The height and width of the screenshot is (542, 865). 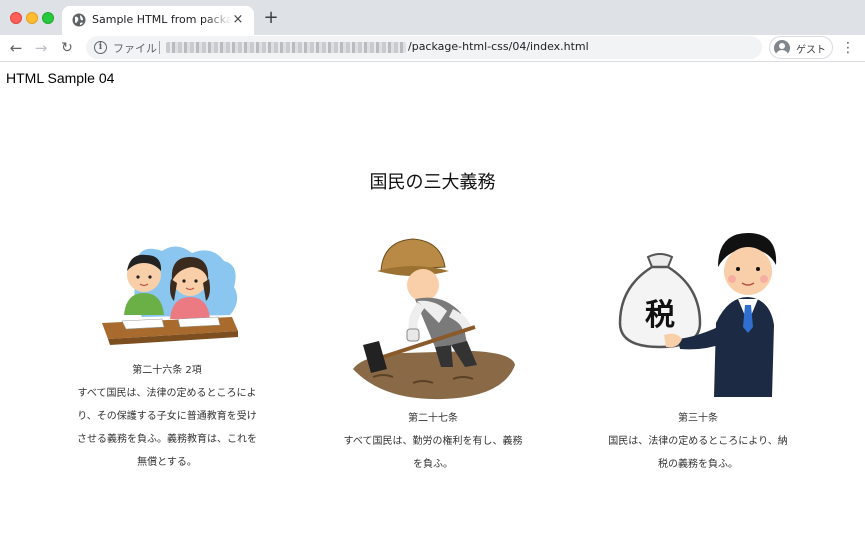 What do you see at coordinates (286, 47) in the screenshot?
I see `redacted-url-segment` at bounding box center [286, 47].